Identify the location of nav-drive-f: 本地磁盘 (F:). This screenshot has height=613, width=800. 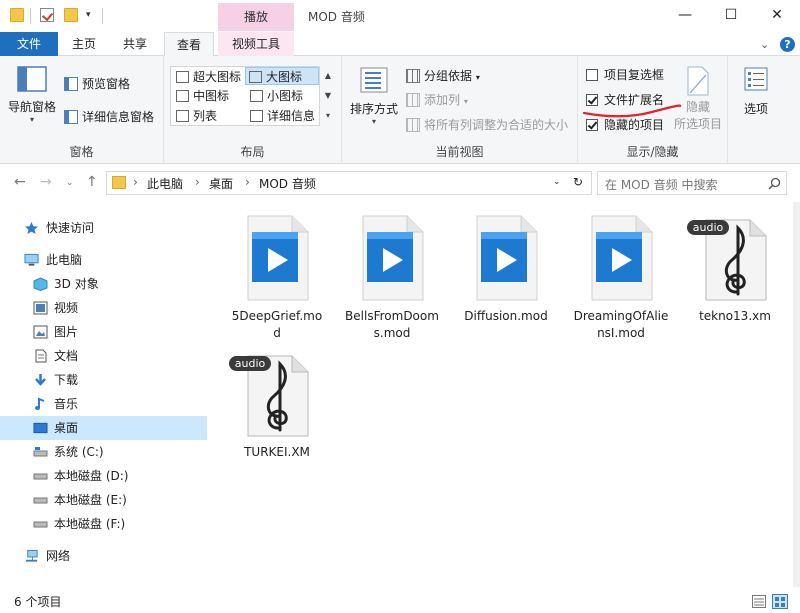
(103, 524).